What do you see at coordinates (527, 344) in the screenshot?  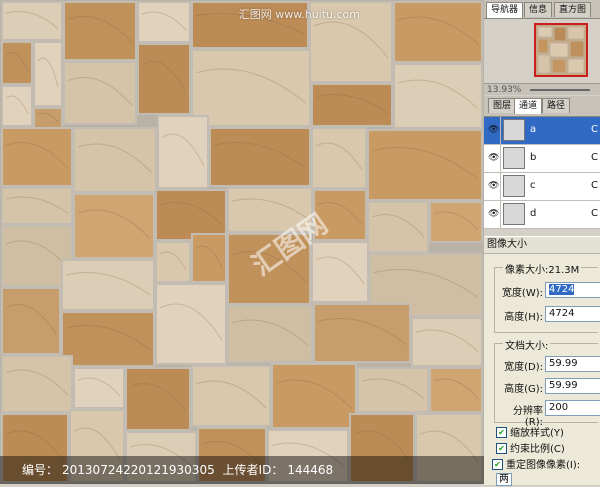 I see `document-size-label: 文档大小:` at bounding box center [527, 344].